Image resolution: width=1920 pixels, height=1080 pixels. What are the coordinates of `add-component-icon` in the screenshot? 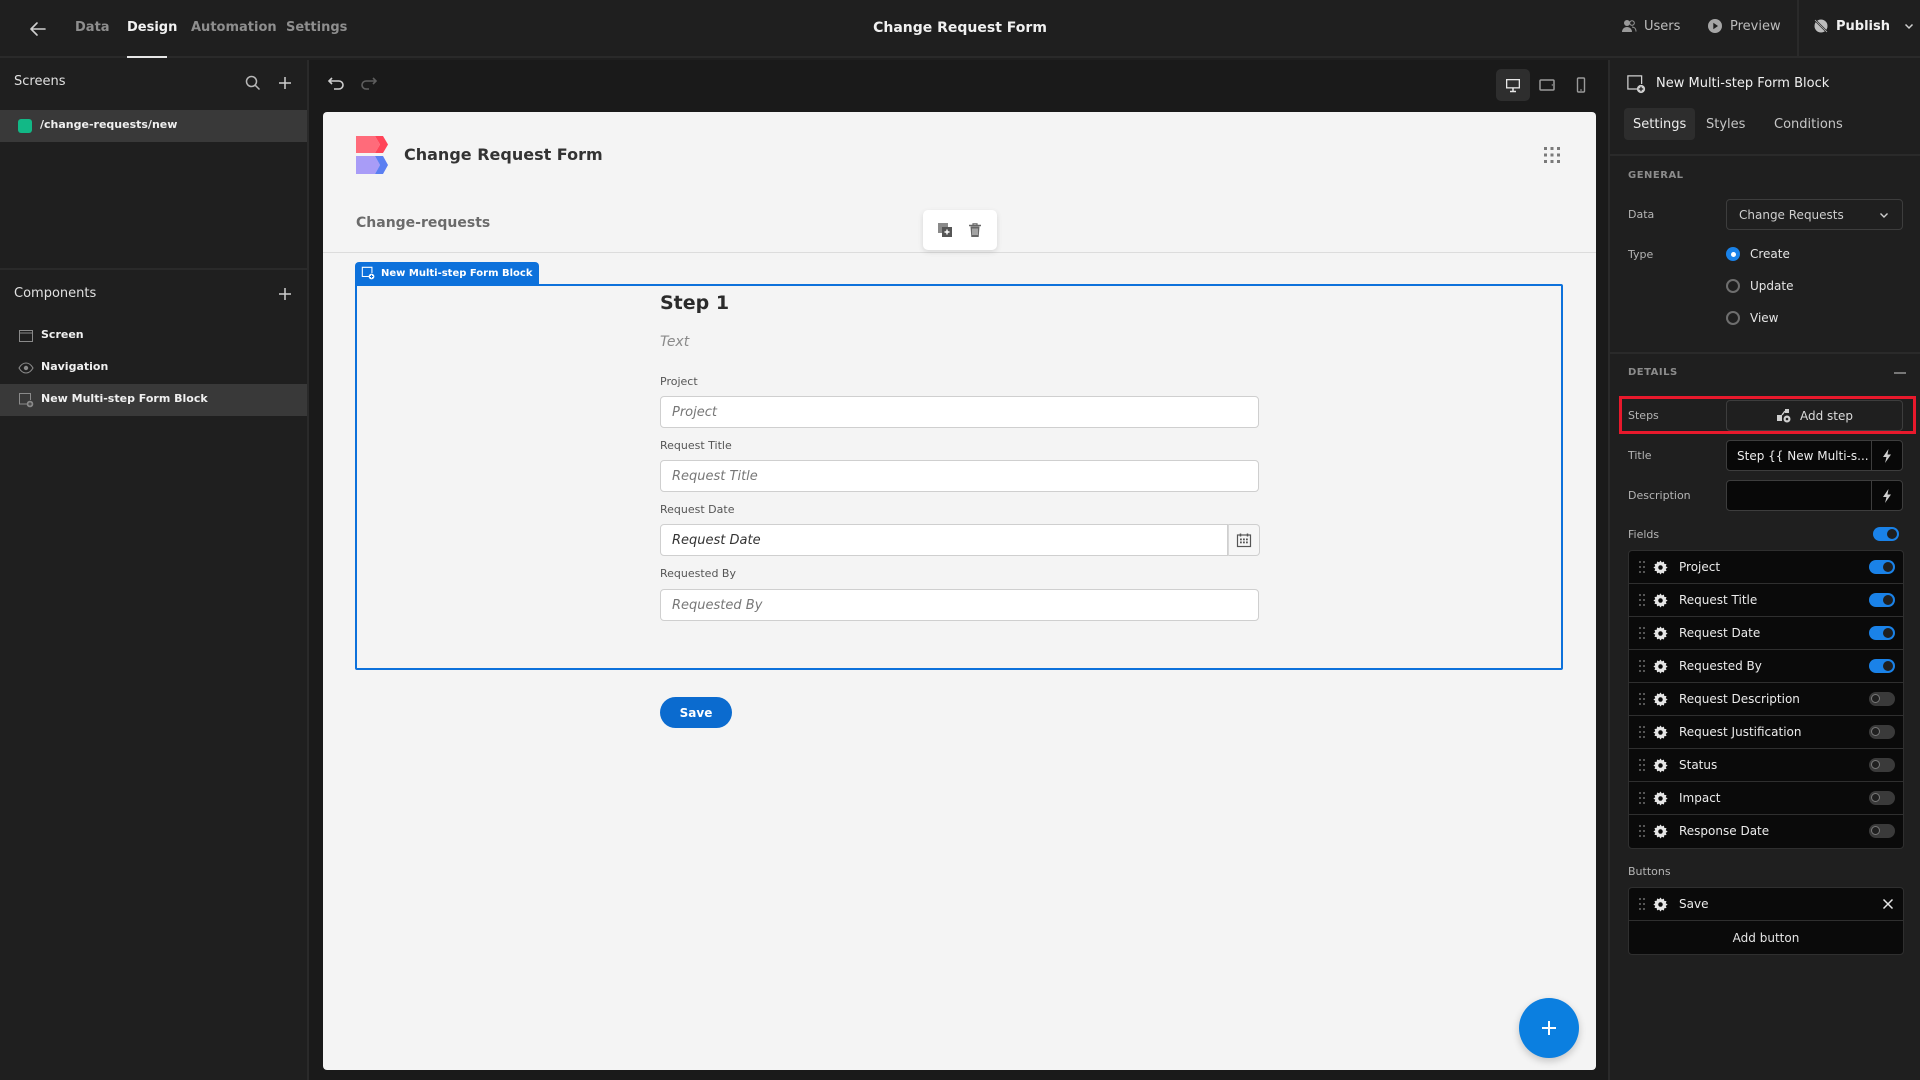 It's located at (285, 294).